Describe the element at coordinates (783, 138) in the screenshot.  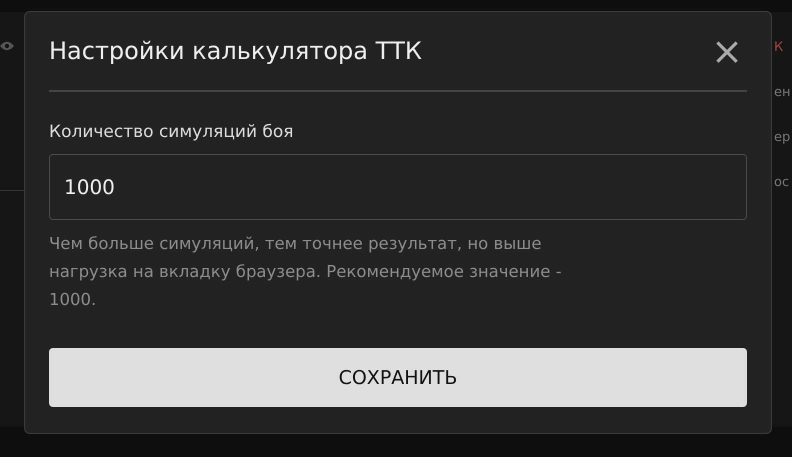
I see `background-text: ер` at that location.